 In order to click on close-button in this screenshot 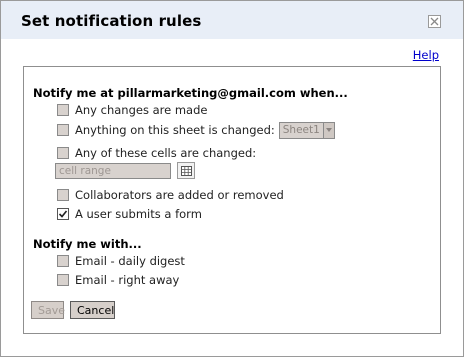, I will do `click(434, 21)`.